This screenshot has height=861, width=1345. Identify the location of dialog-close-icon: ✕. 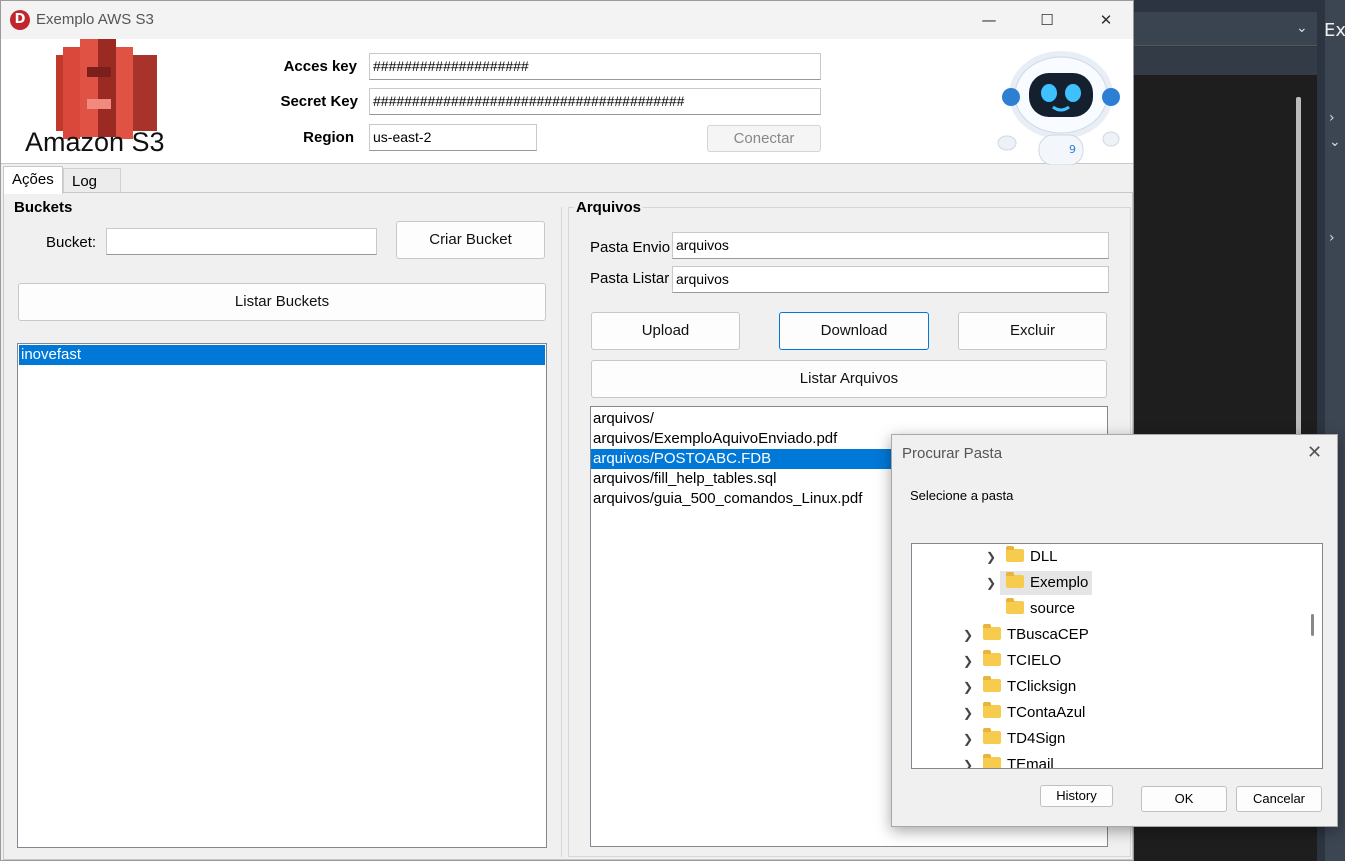
(1314, 452).